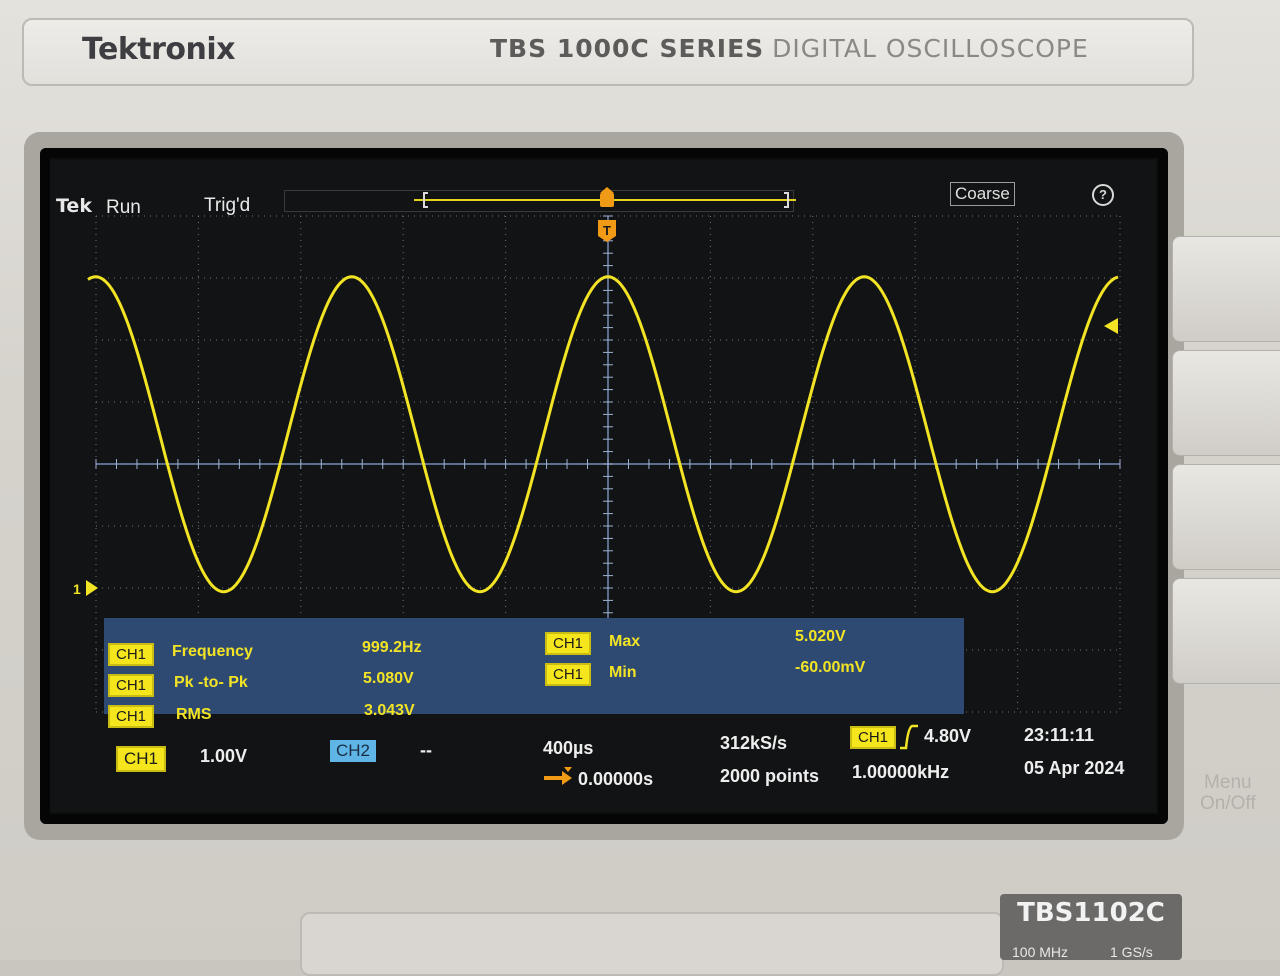 The image size is (1280, 976). Describe the element at coordinates (1040, 952) in the screenshot. I see `spec-bandwidth: 100 MHz` at that location.